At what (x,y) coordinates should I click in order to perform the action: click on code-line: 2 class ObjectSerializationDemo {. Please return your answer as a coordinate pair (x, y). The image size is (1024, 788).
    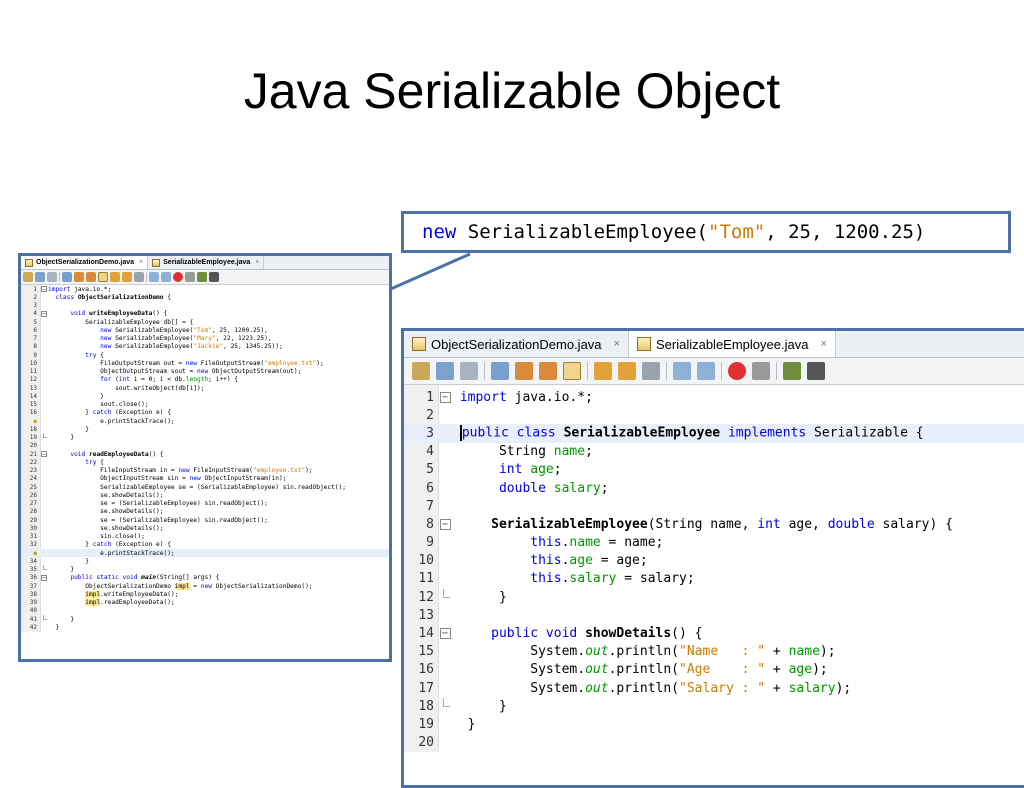
    Looking at the image, I should click on (205, 297).